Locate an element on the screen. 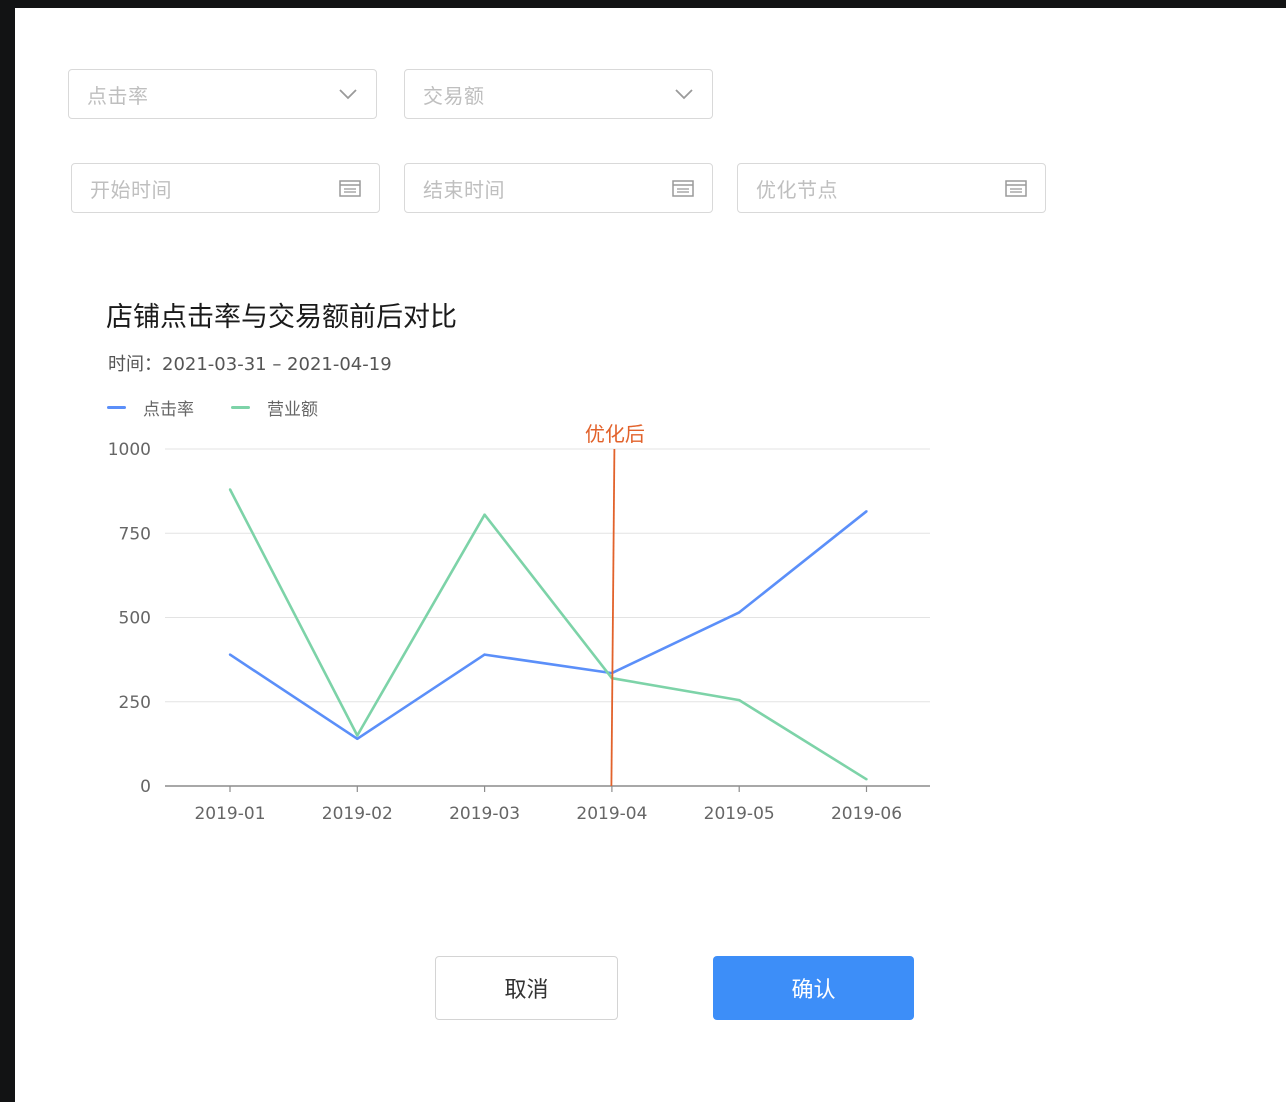  cancel-button: 取消 is located at coordinates (526, 988).